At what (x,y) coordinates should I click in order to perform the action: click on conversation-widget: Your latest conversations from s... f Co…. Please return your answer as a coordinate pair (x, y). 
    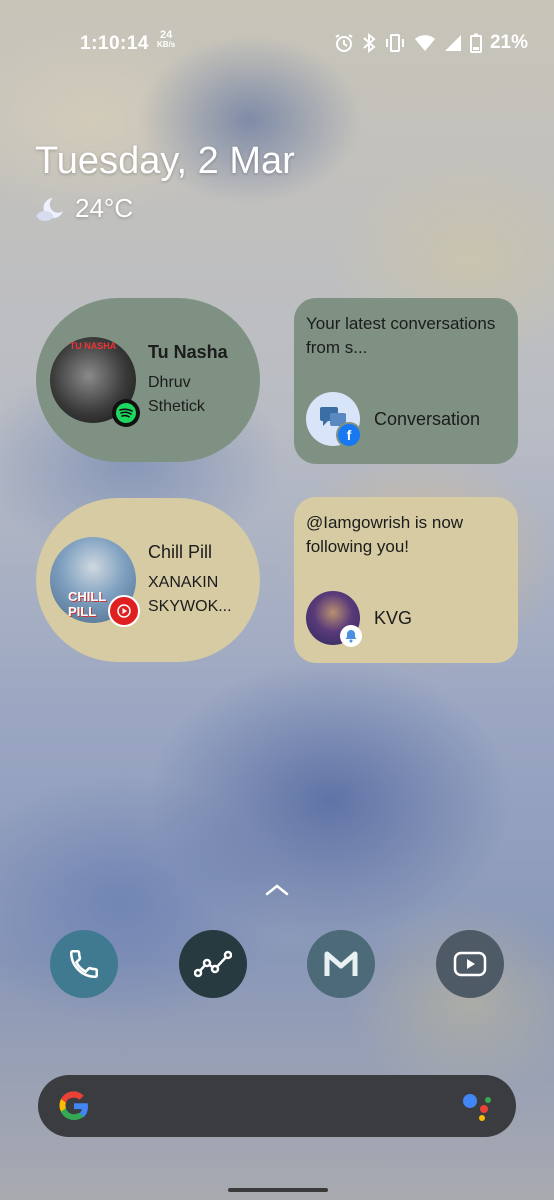
    Looking at the image, I should click on (406, 381).